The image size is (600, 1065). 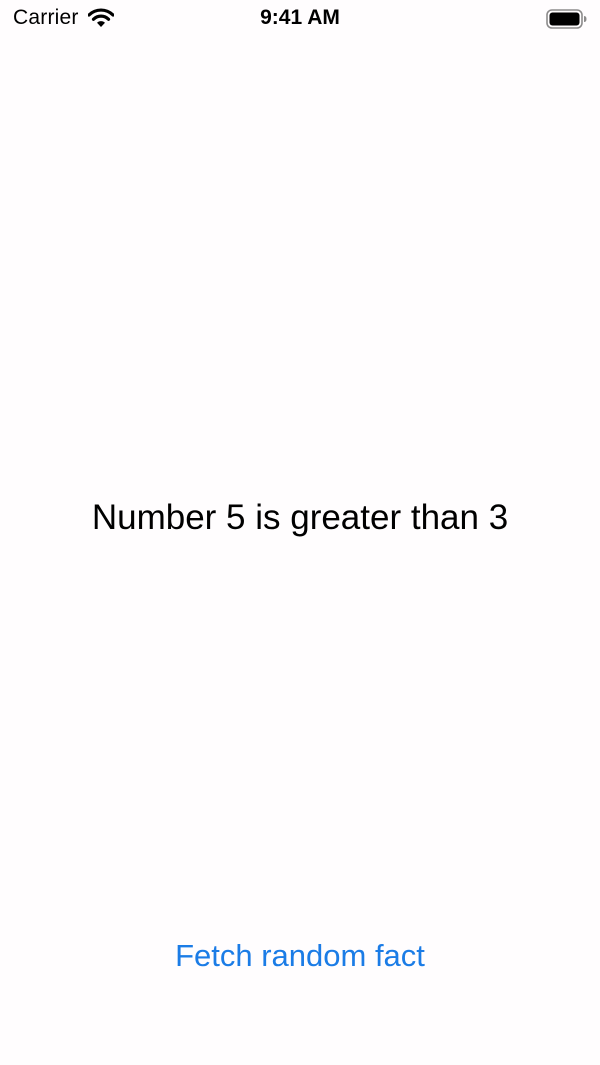 I want to click on status-time: 9:41 AM, so click(x=300, y=17).